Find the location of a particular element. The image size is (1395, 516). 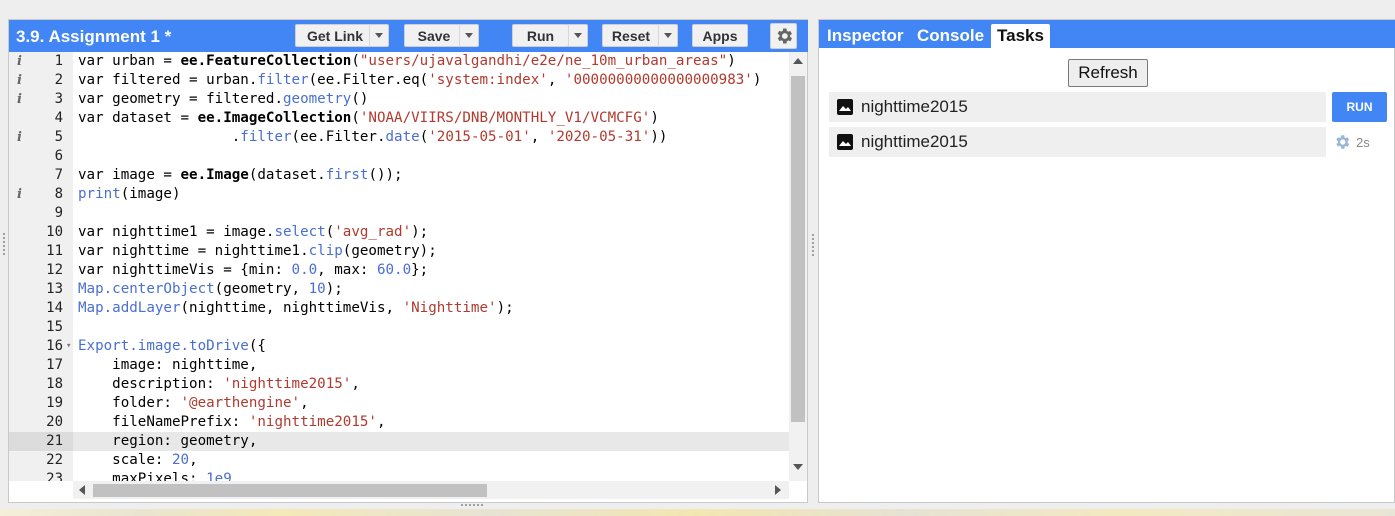

code-token: ee.FeatureCollection is located at coordinates (266, 61).